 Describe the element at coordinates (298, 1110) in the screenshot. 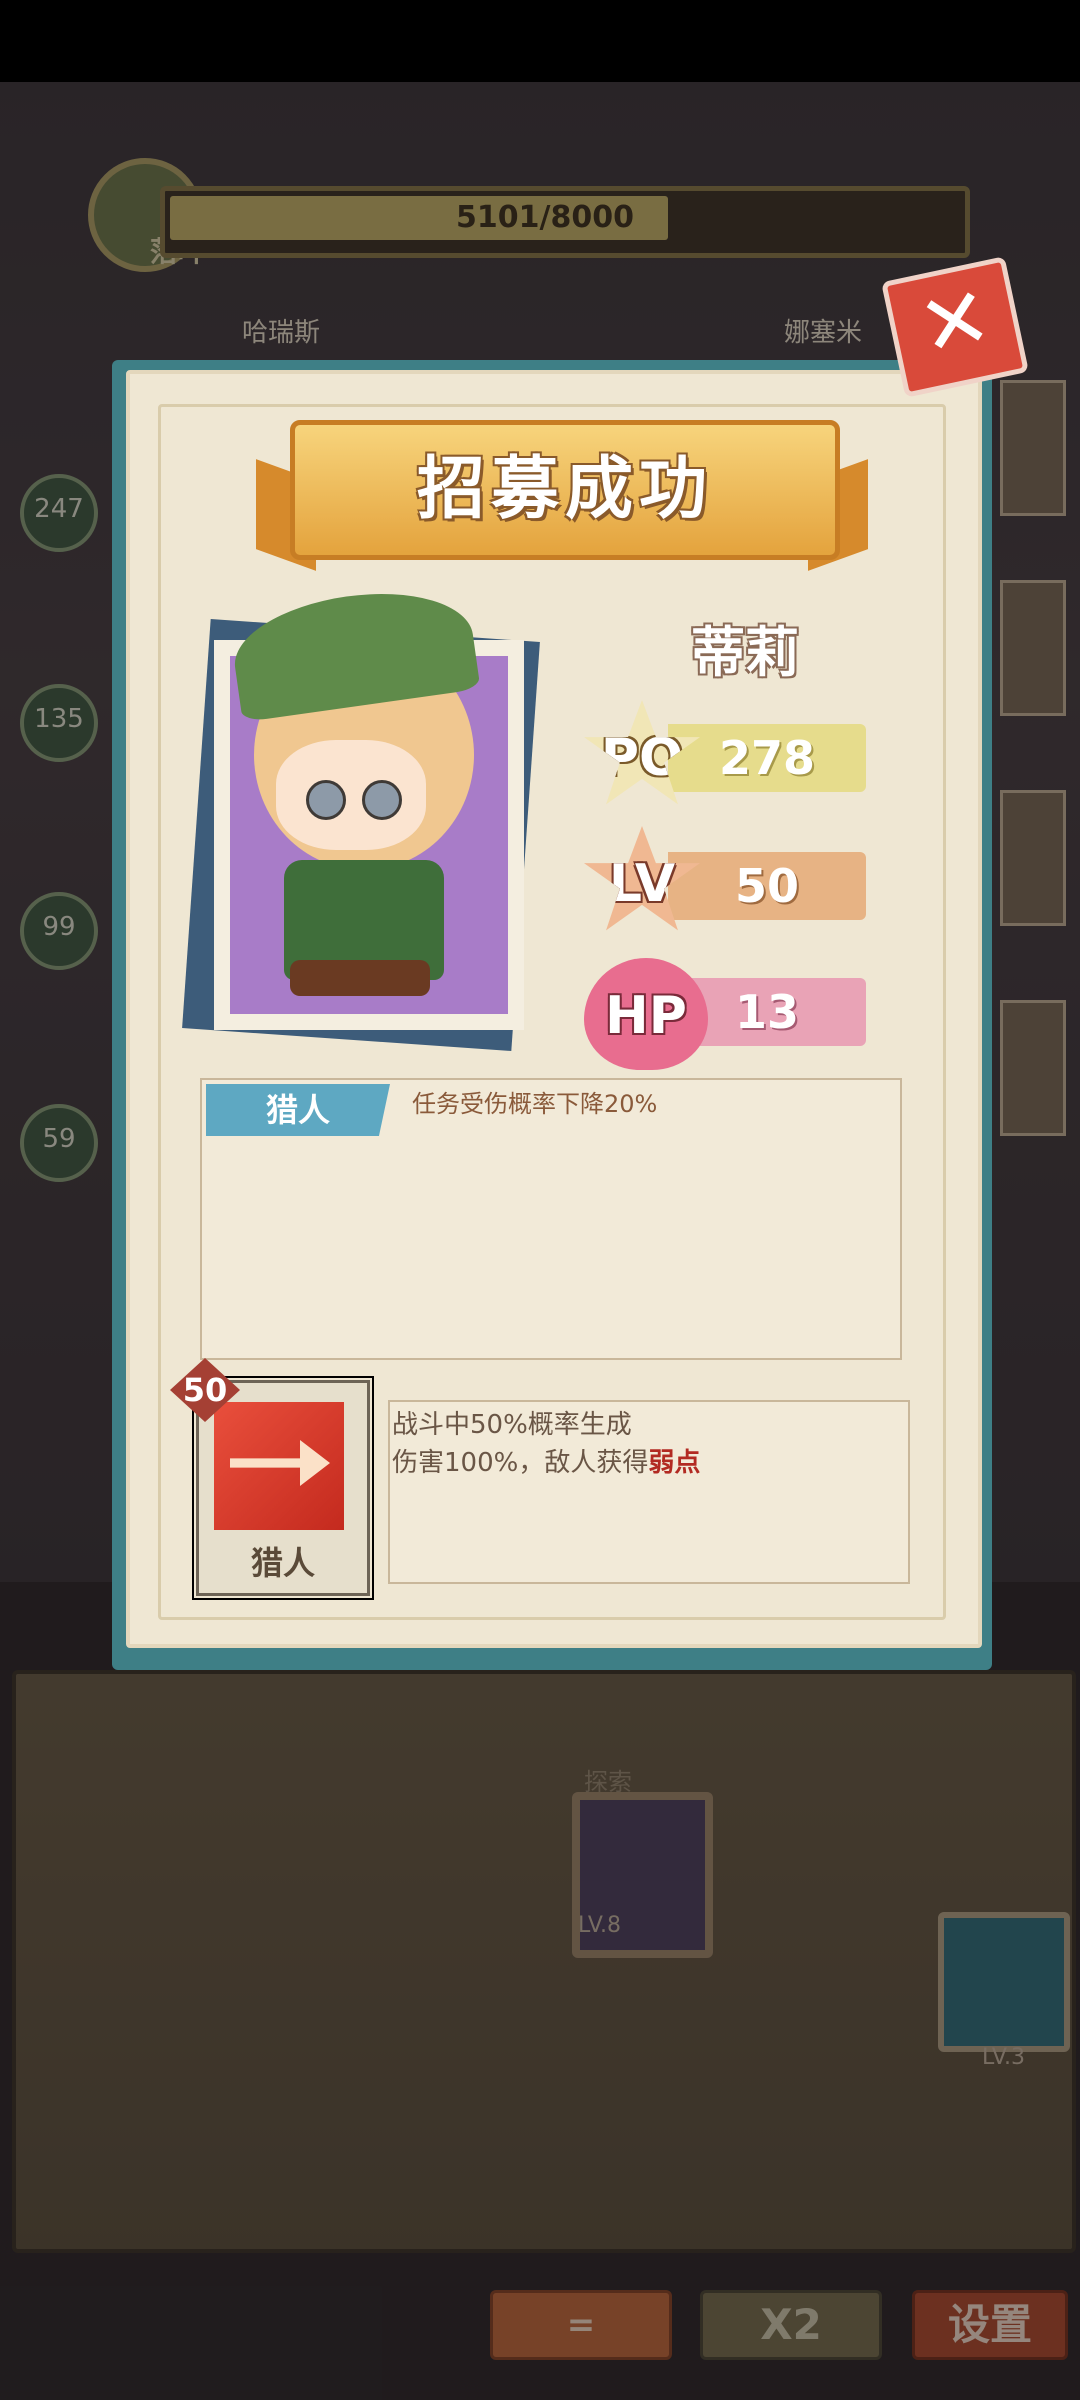

I see `trait-tag: 猎人` at that location.